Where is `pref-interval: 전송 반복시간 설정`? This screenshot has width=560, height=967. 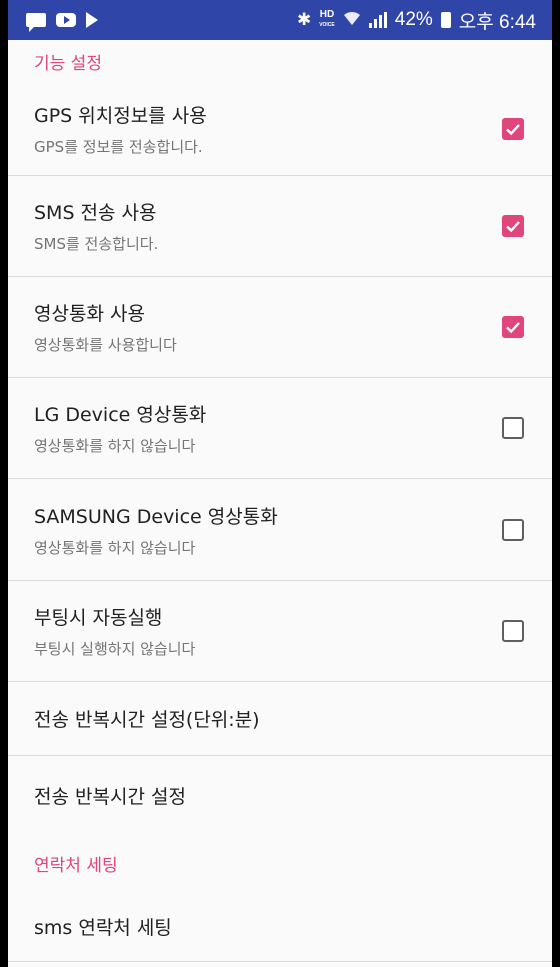 pref-interval: 전송 반복시간 설정 is located at coordinates (280, 795).